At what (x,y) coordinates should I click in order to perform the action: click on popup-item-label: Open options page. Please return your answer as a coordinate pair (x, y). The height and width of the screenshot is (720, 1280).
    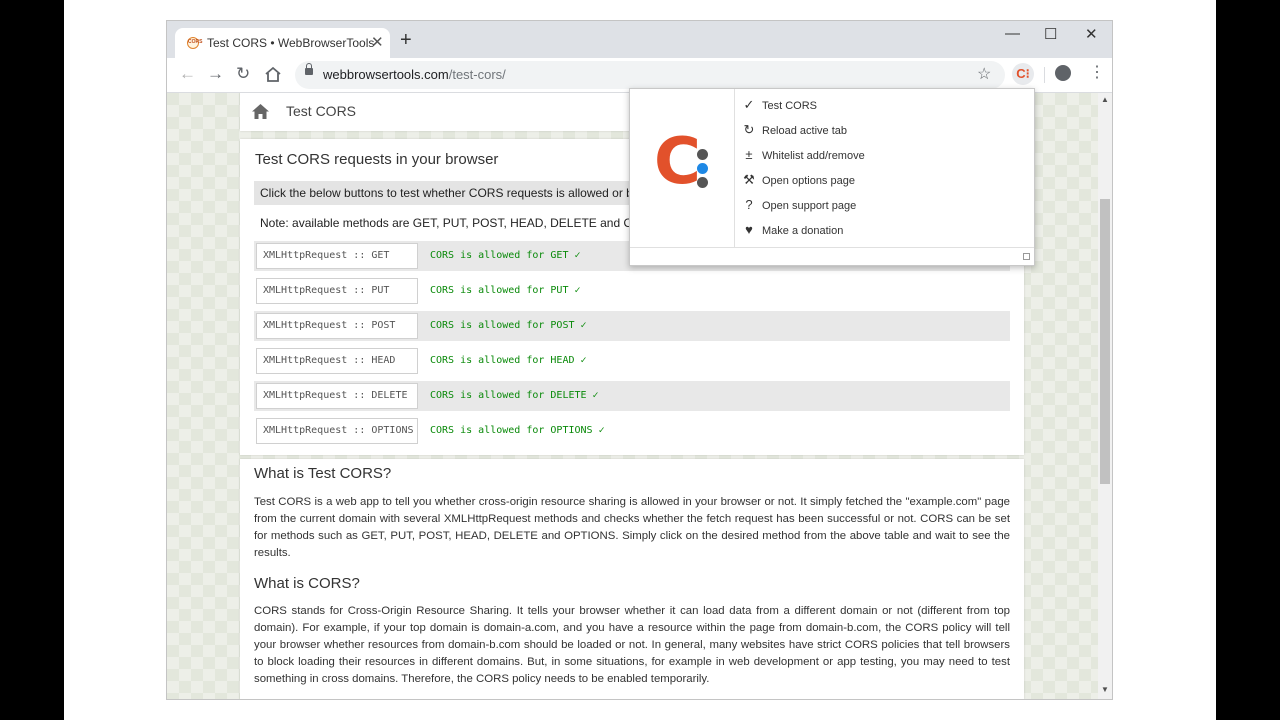
    Looking at the image, I should click on (808, 181).